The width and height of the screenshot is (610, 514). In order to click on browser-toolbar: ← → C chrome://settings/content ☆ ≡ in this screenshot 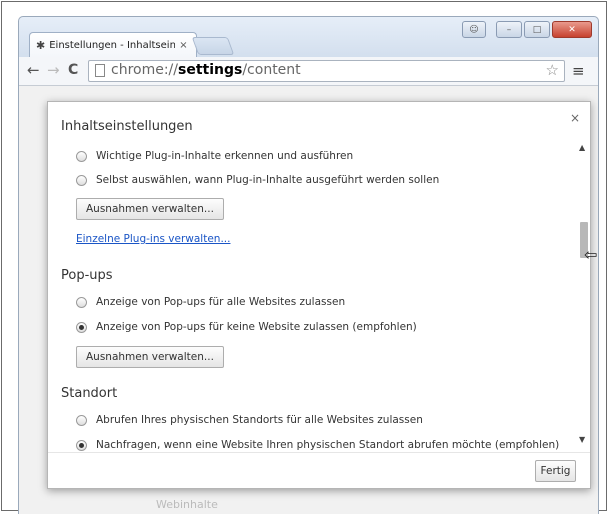, I will do `click(308, 71)`.